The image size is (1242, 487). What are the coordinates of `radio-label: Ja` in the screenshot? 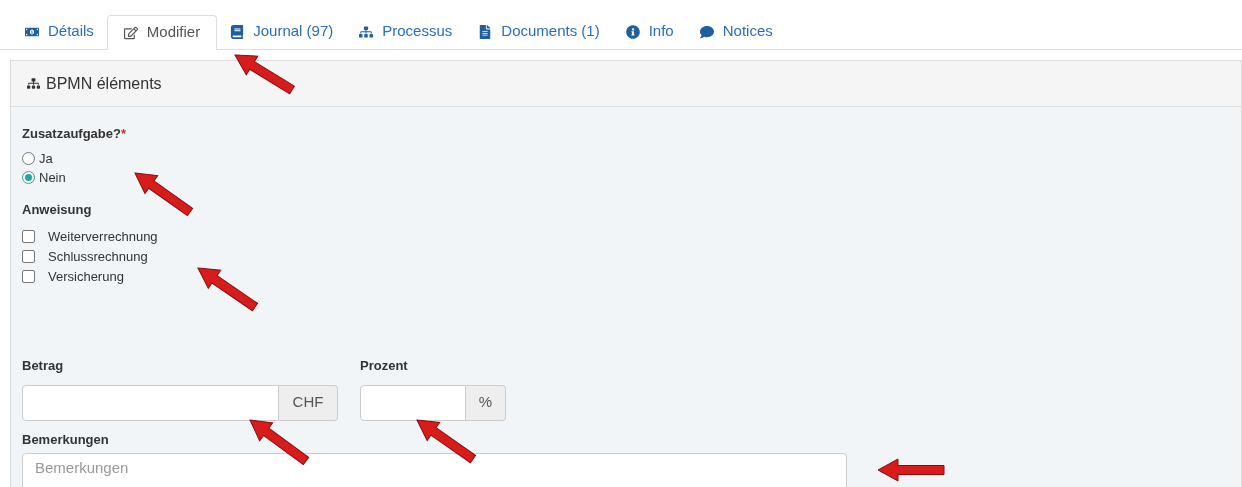 It's located at (46, 158).